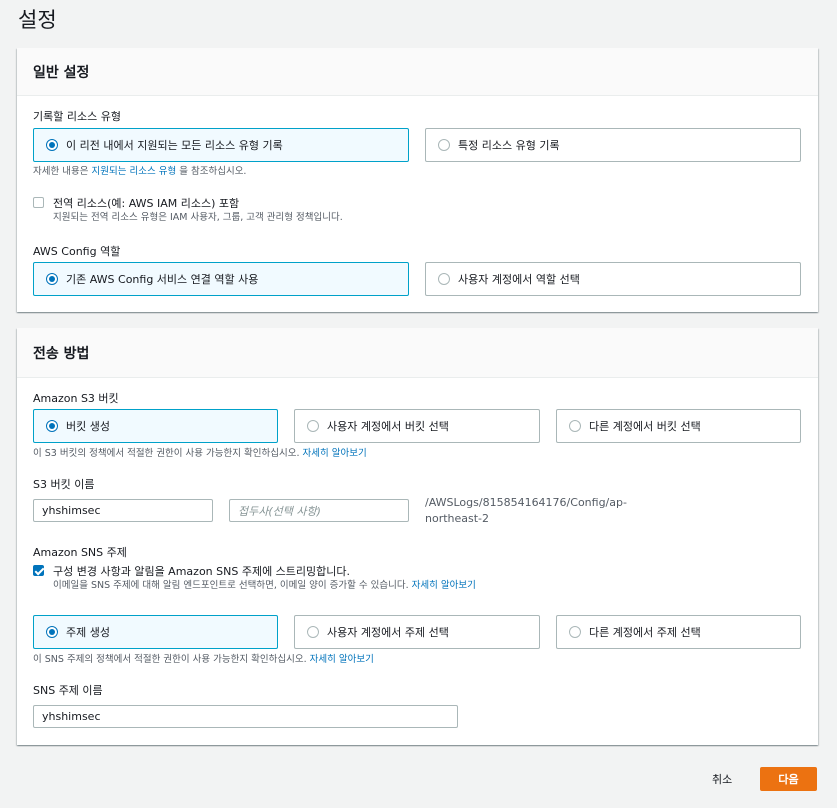 This screenshot has height=808, width=837. What do you see at coordinates (162, 279) in the screenshot?
I see `use-existing-role-label: 기존 AWS Config 서비스 연결 역할 사용` at bounding box center [162, 279].